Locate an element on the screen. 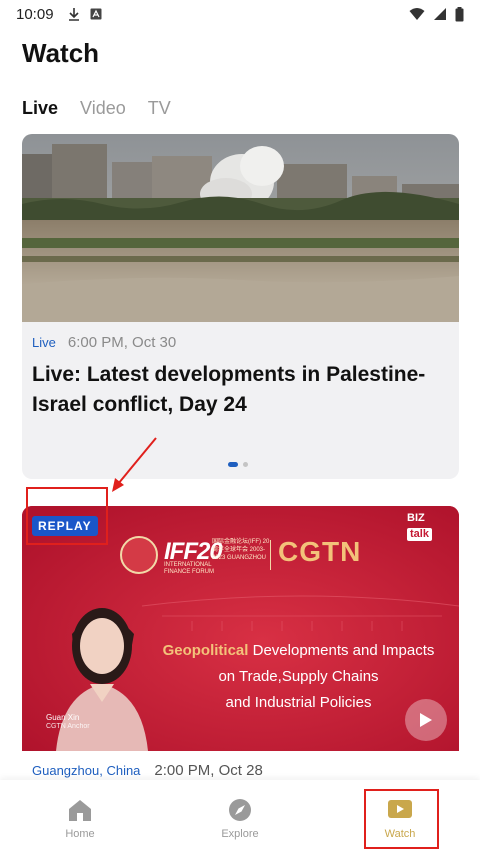 This screenshot has width=480, height=853. biz-talk-logo: BIZ talk is located at coordinates (427, 529).